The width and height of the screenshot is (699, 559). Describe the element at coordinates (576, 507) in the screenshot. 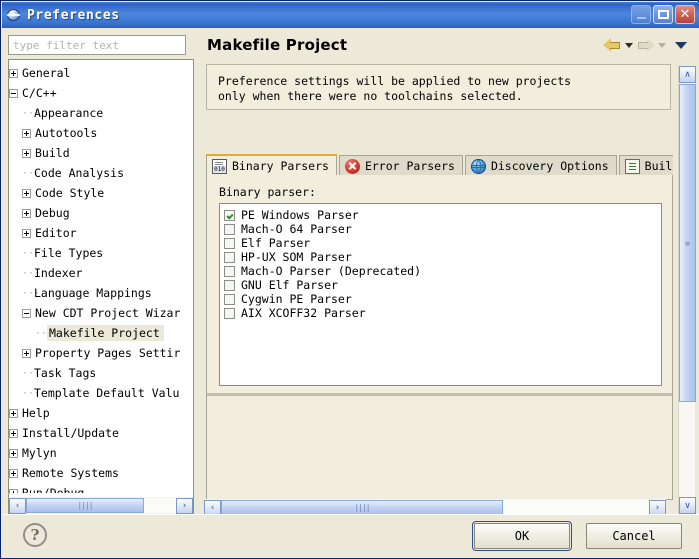

I see `page-hscroll-track` at that location.